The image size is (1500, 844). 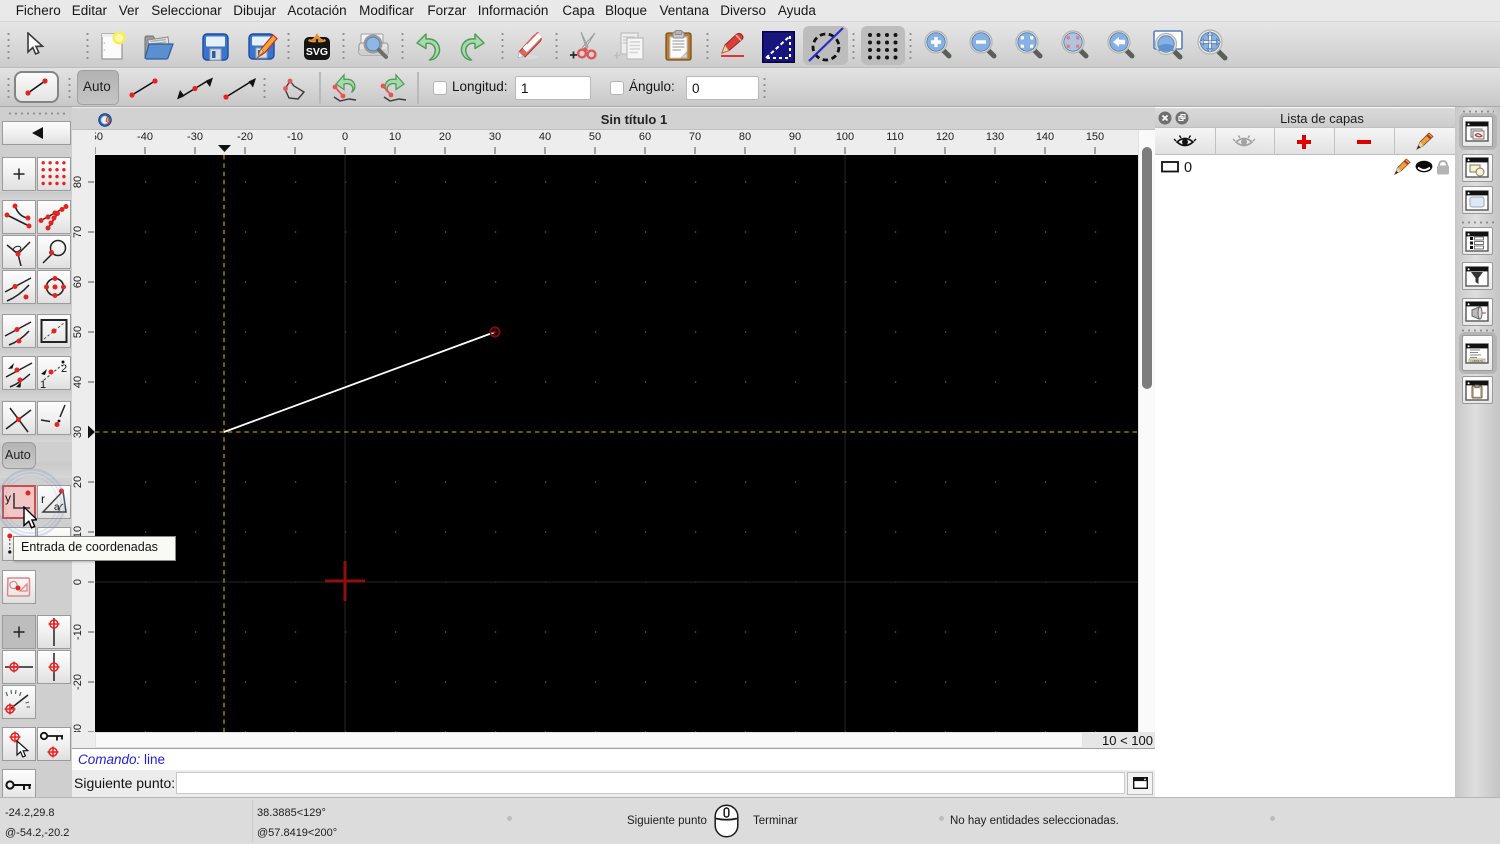 I want to click on svg-text: command, so click(x=1476, y=361).